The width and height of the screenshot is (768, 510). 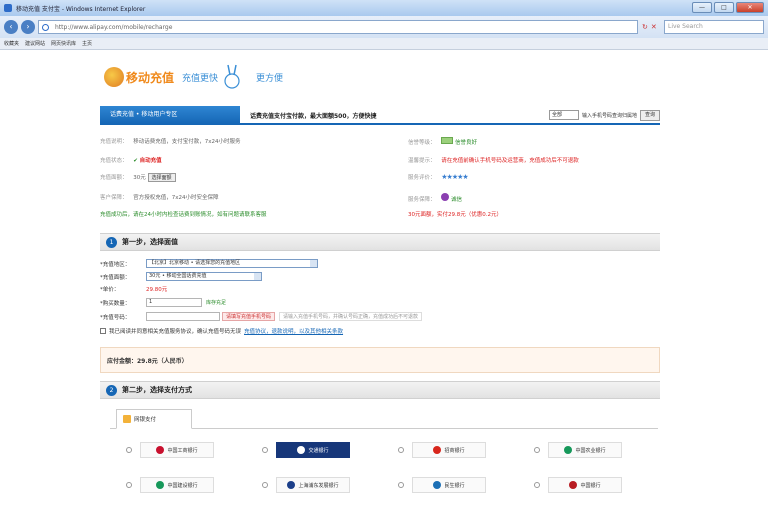 What do you see at coordinates (8, 8) in the screenshot?
I see `ie-icon` at bounding box center [8, 8].